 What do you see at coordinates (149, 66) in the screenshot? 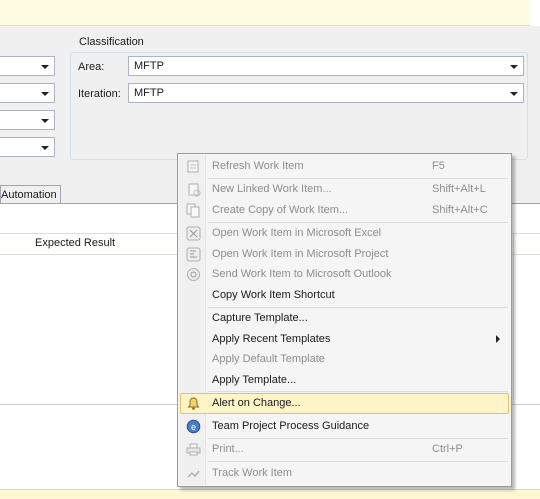
I see `area-value: MFTP` at bounding box center [149, 66].